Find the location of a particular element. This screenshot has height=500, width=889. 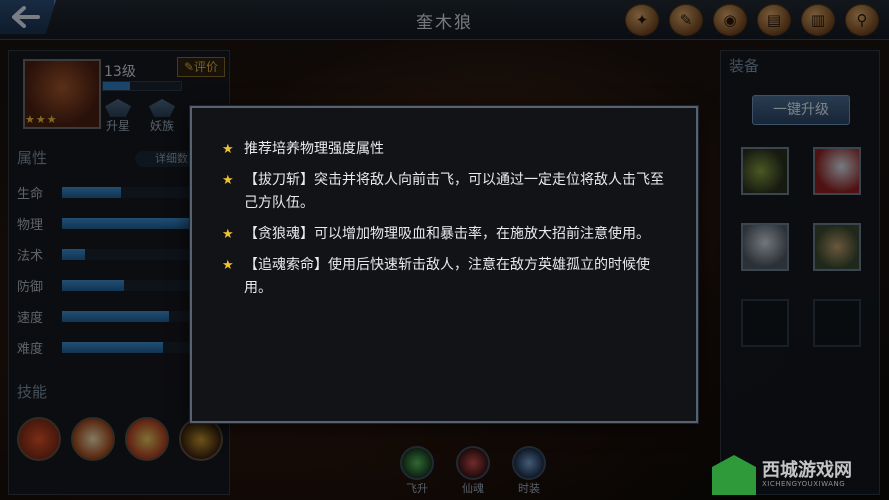

watermark-logo-icon is located at coordinates (734, 475).